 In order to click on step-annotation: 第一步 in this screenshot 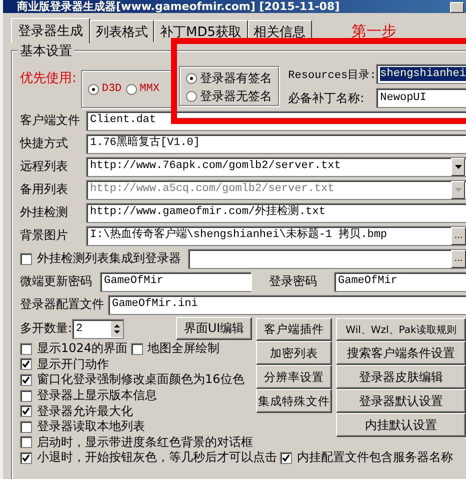, I will do `click(374, 31)`.